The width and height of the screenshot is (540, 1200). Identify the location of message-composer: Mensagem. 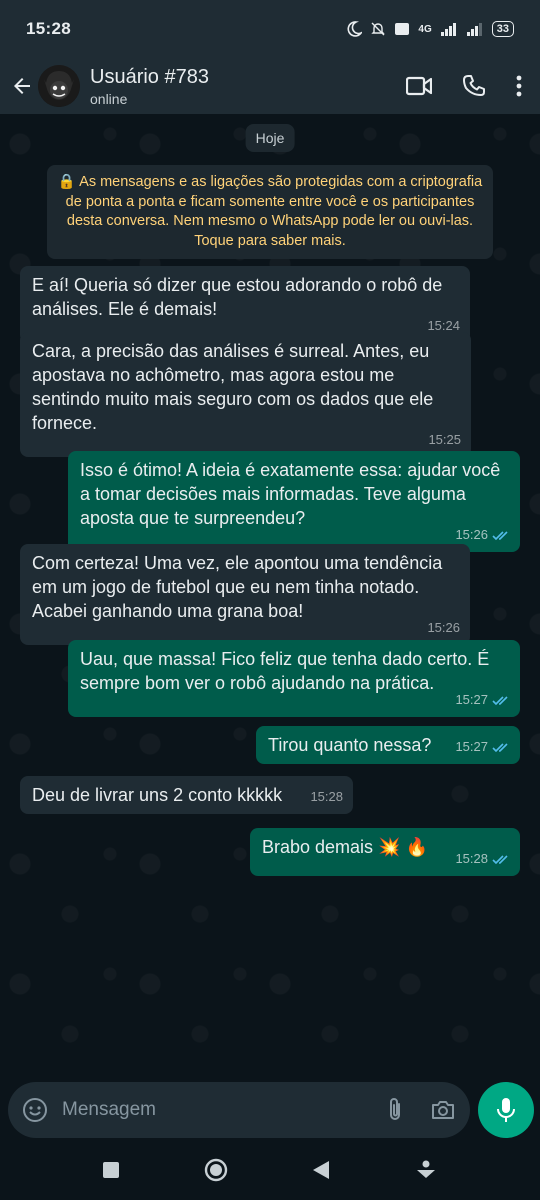
(239, 1110).